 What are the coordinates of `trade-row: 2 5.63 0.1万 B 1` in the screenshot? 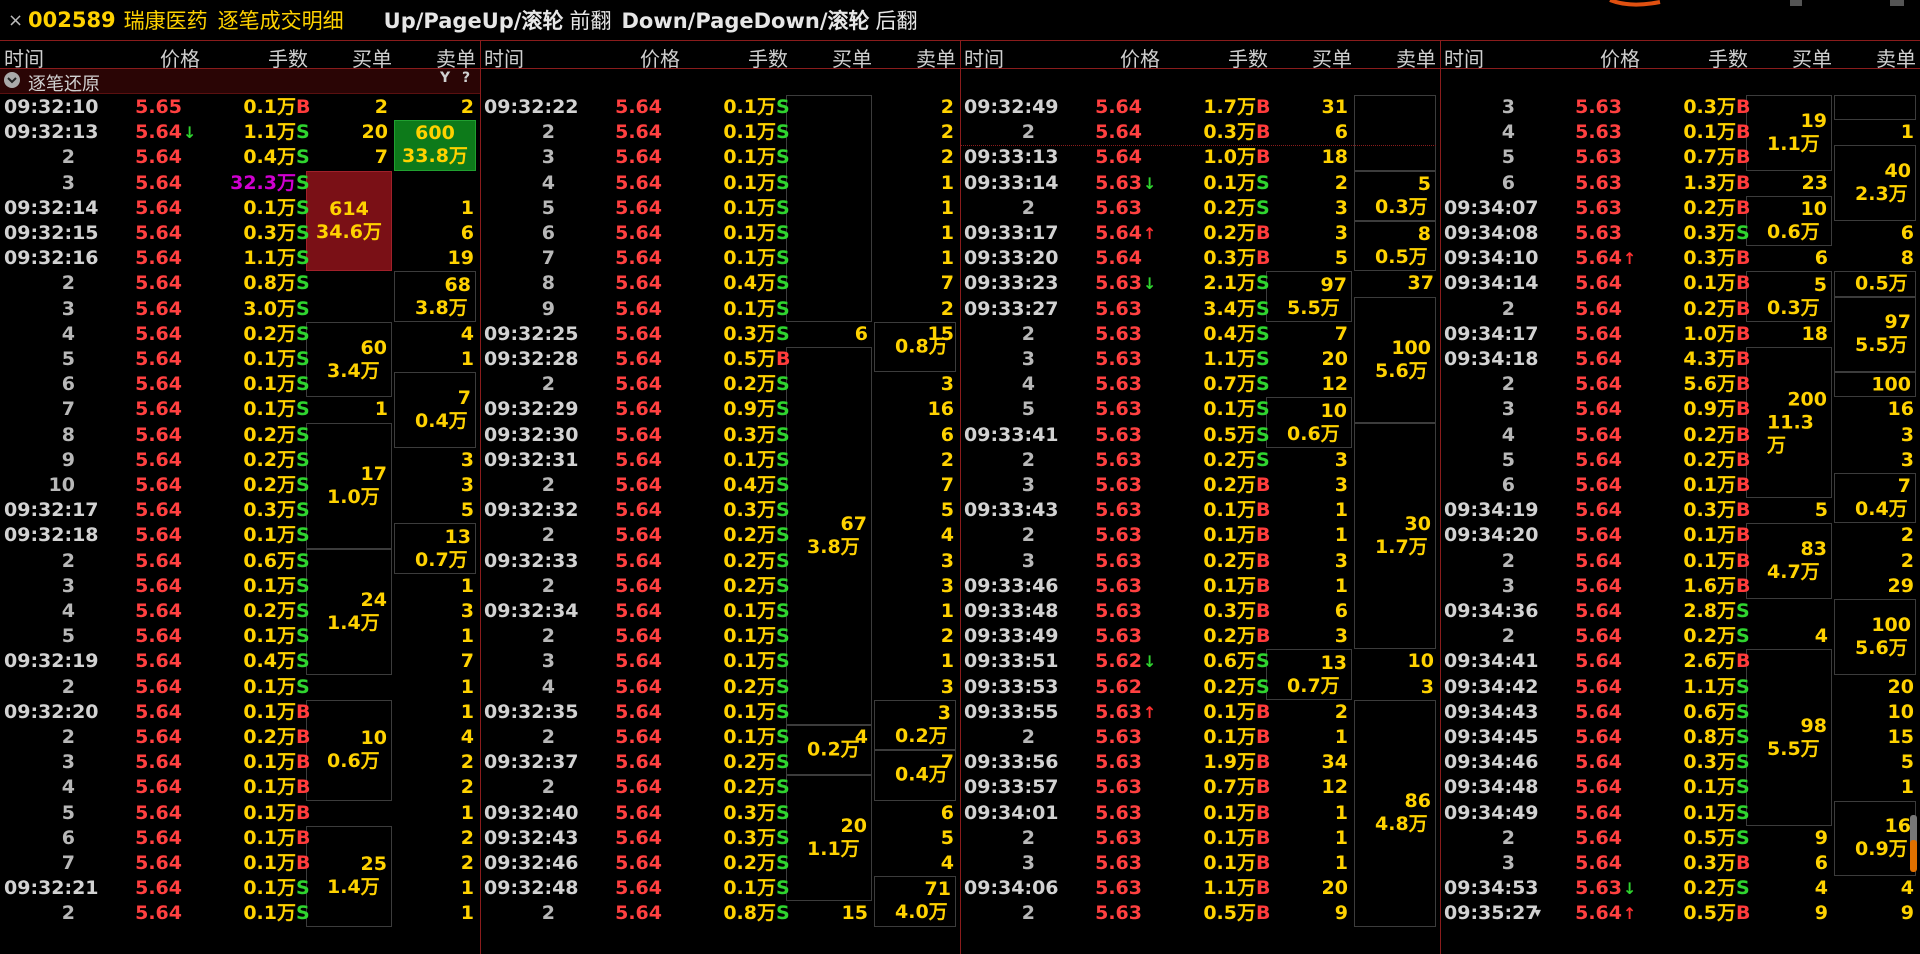 It's located at (1200, 737).